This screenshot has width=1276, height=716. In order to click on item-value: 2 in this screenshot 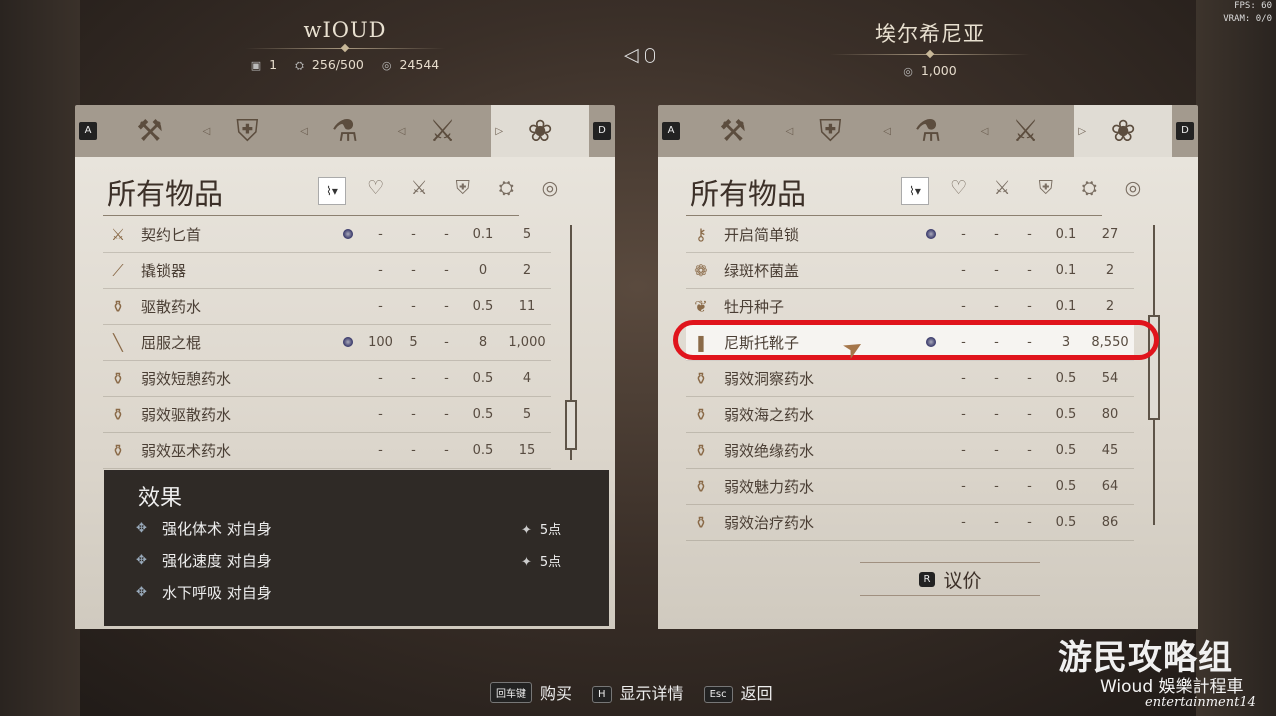, I will do `click(527, 270)`.